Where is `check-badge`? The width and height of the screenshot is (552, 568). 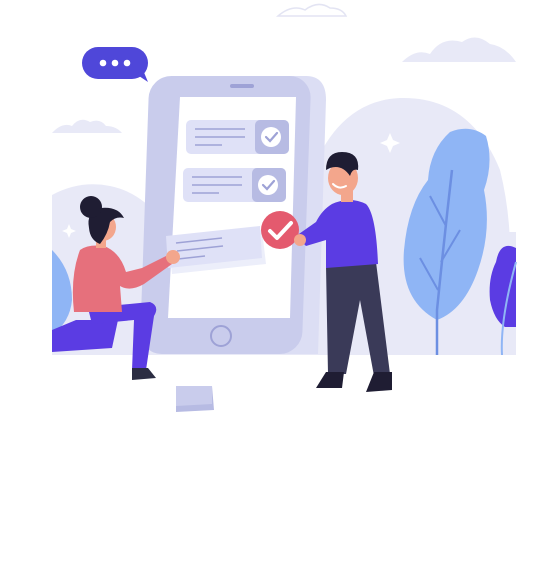
check-badge is located at coordinates (280, 230).